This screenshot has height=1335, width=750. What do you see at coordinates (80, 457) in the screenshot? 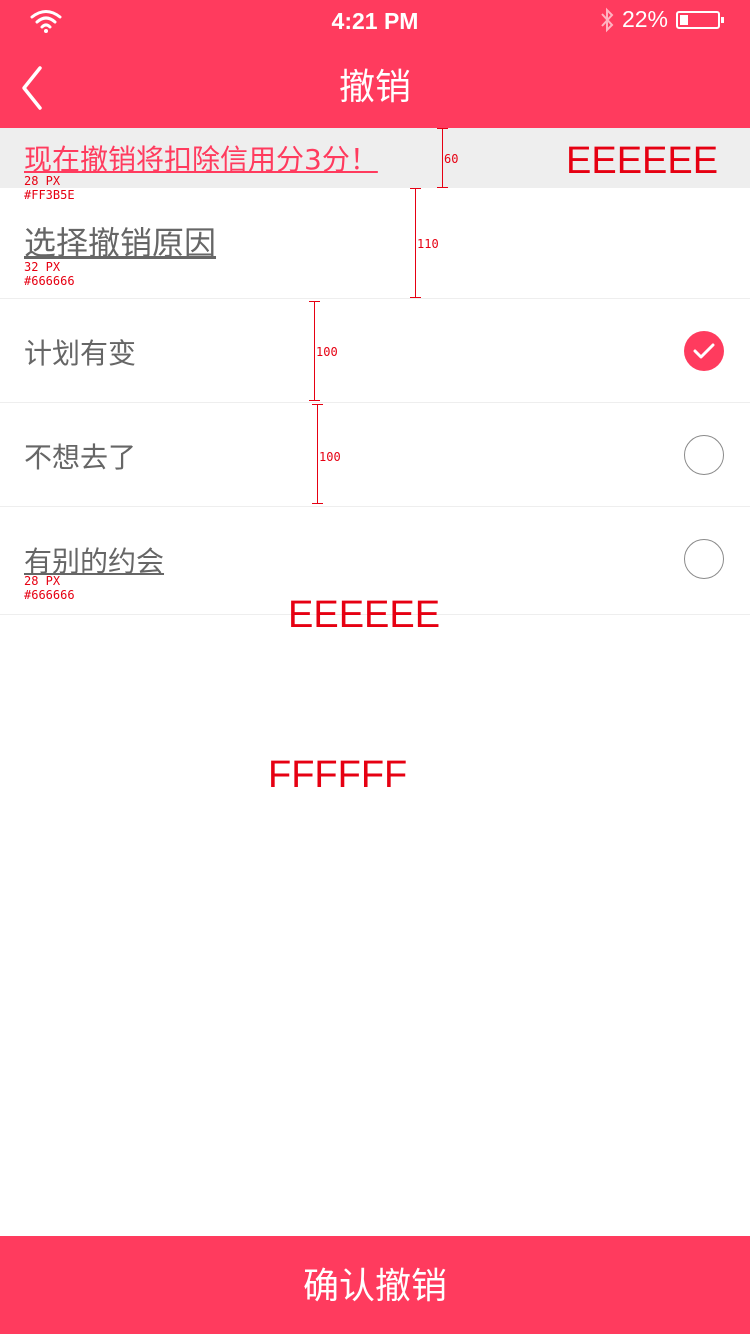
I see `option-label: 不想去了` at bounding box center [80, 457].